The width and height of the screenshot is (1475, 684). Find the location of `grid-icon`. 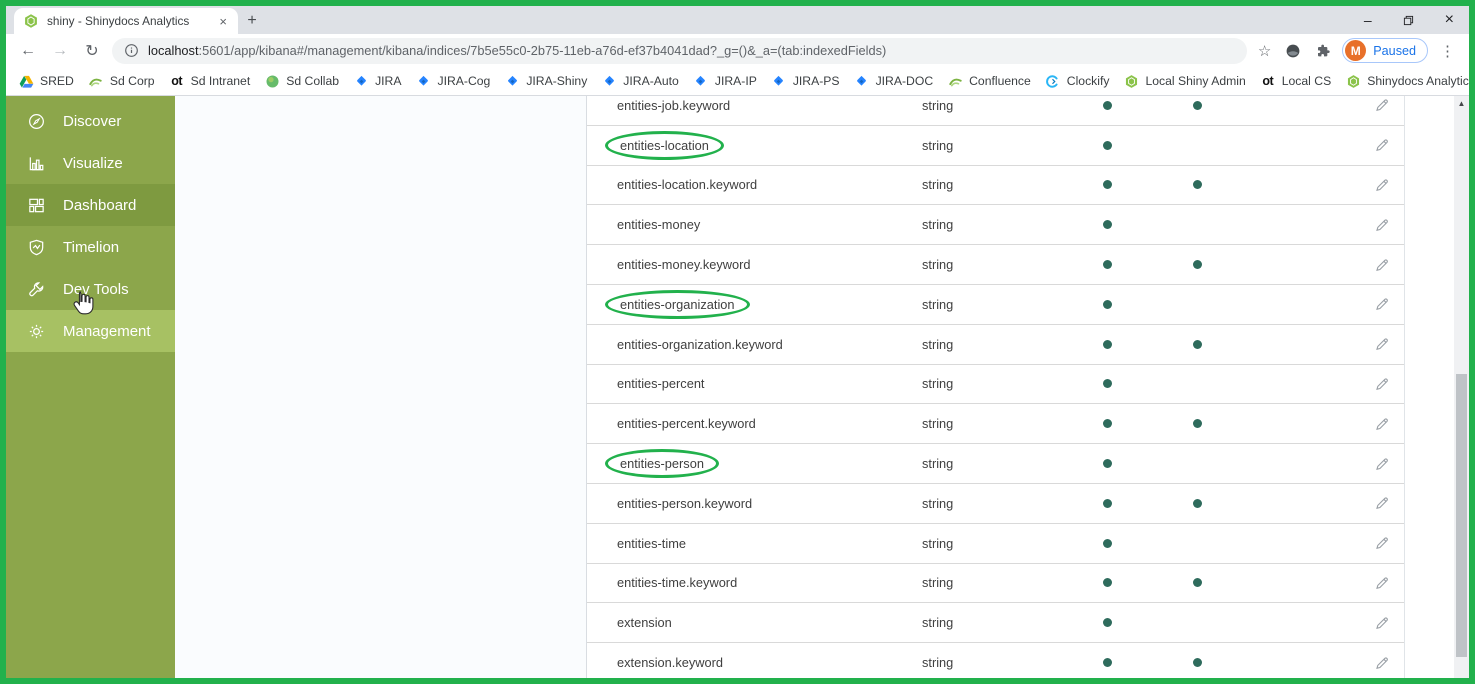

grid-icon is located at coordinates (36, 205).